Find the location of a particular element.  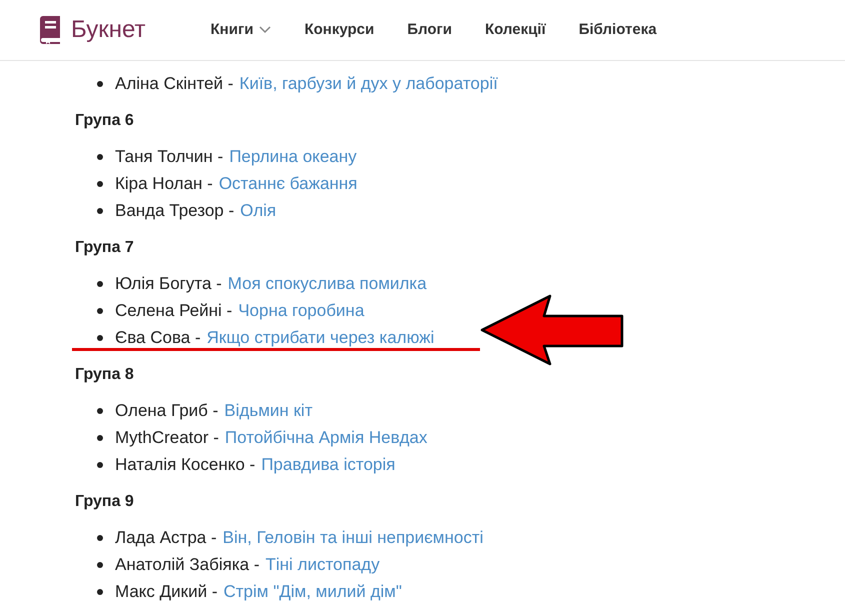

author-name: Юлія Богута - is located at coordinates (168, 283).